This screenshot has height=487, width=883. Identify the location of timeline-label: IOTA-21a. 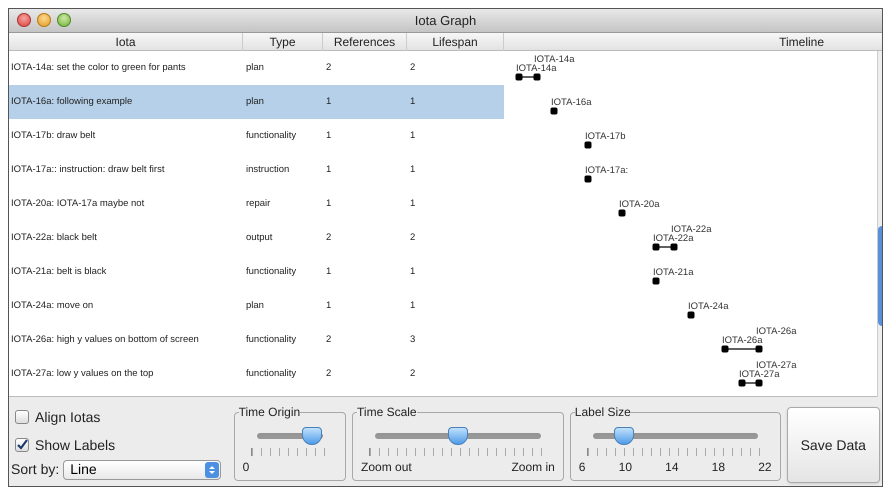
(673, 272).